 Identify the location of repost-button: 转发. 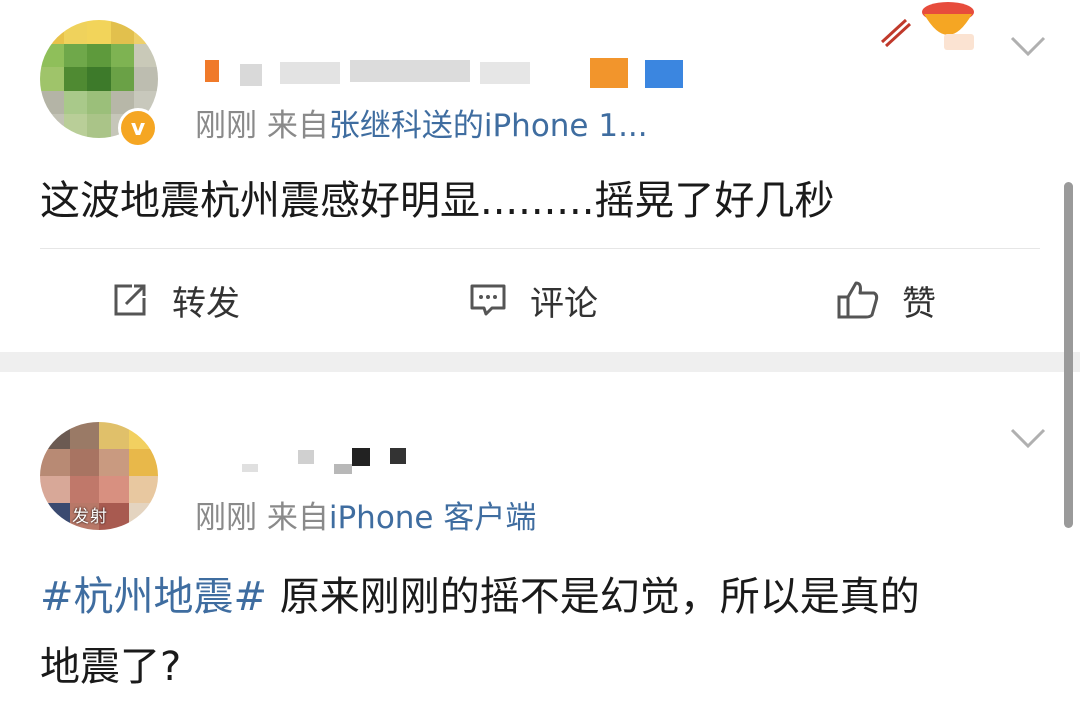
(175, 300).